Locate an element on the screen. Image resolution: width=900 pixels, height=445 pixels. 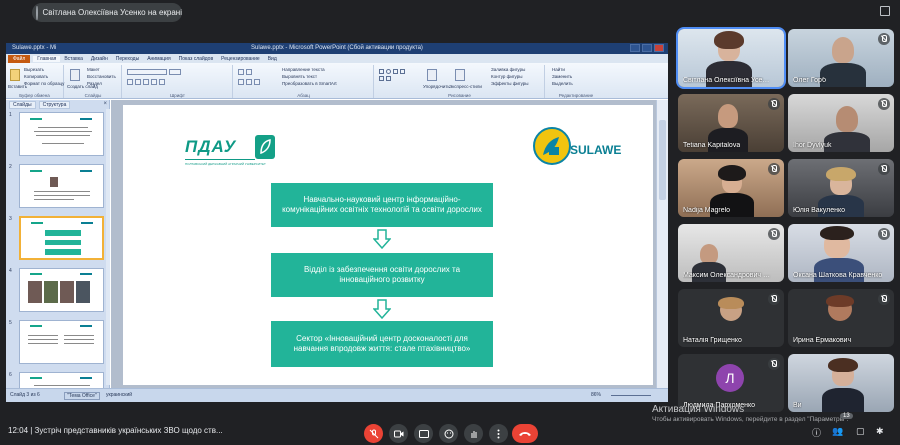
shape-effects-button: Эффекты фигуры is located at coordinates (510, 83).